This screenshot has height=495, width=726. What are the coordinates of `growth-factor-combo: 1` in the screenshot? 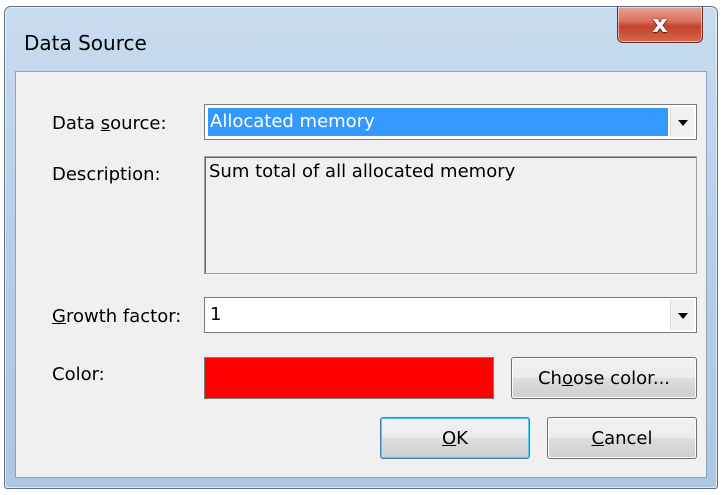 It's located at (450, 315).